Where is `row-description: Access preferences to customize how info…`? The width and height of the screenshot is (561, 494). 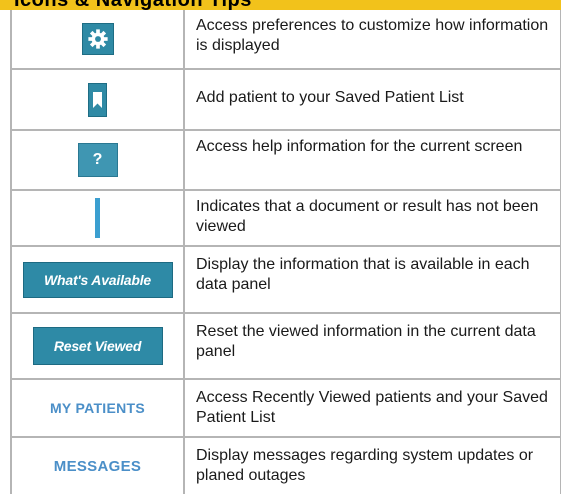
row-description: Access preferences to customize how info… is located at coordinates (372, 35).